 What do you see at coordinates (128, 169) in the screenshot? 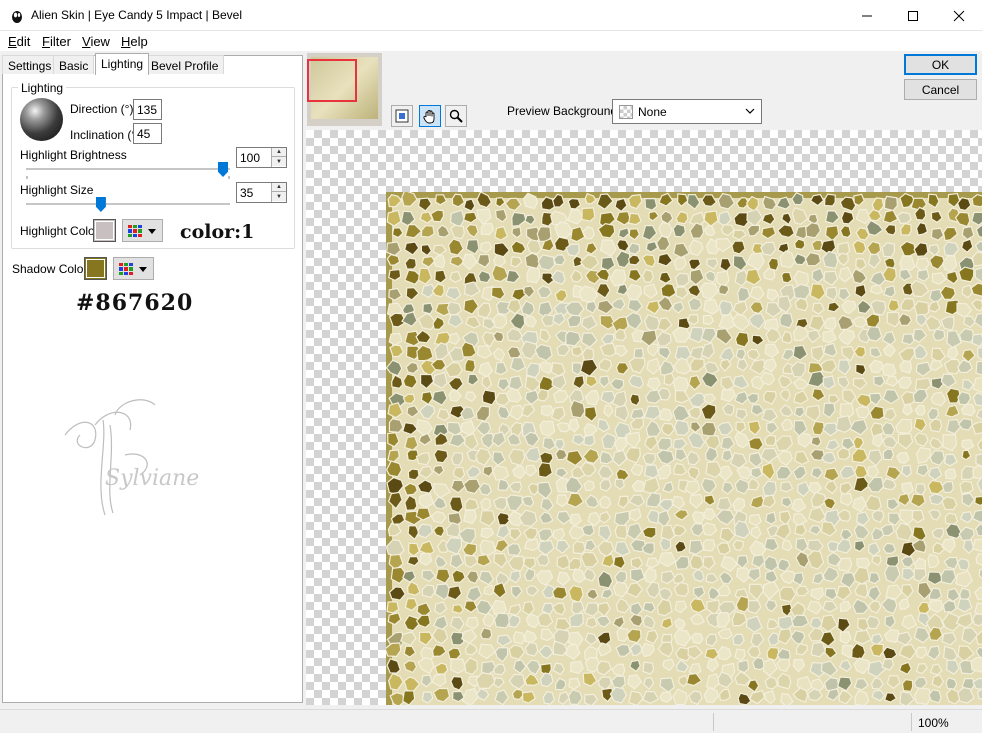
I see `highlight-brightness-track` at bounding box center [128, 169].